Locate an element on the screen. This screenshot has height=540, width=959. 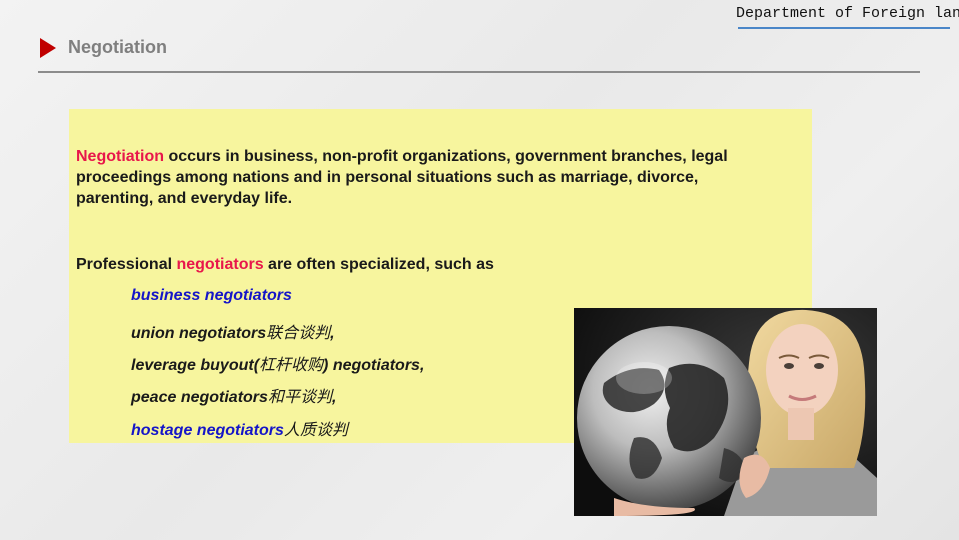
list-item-peace: peace negotiators和平谈判, is located at coordinates (233, 395).